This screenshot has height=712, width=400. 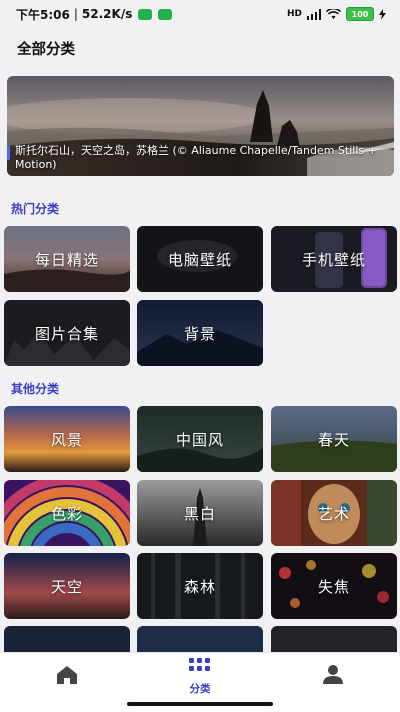 I want to click on category-black-white: 黑白, so click(x=200, y=513).